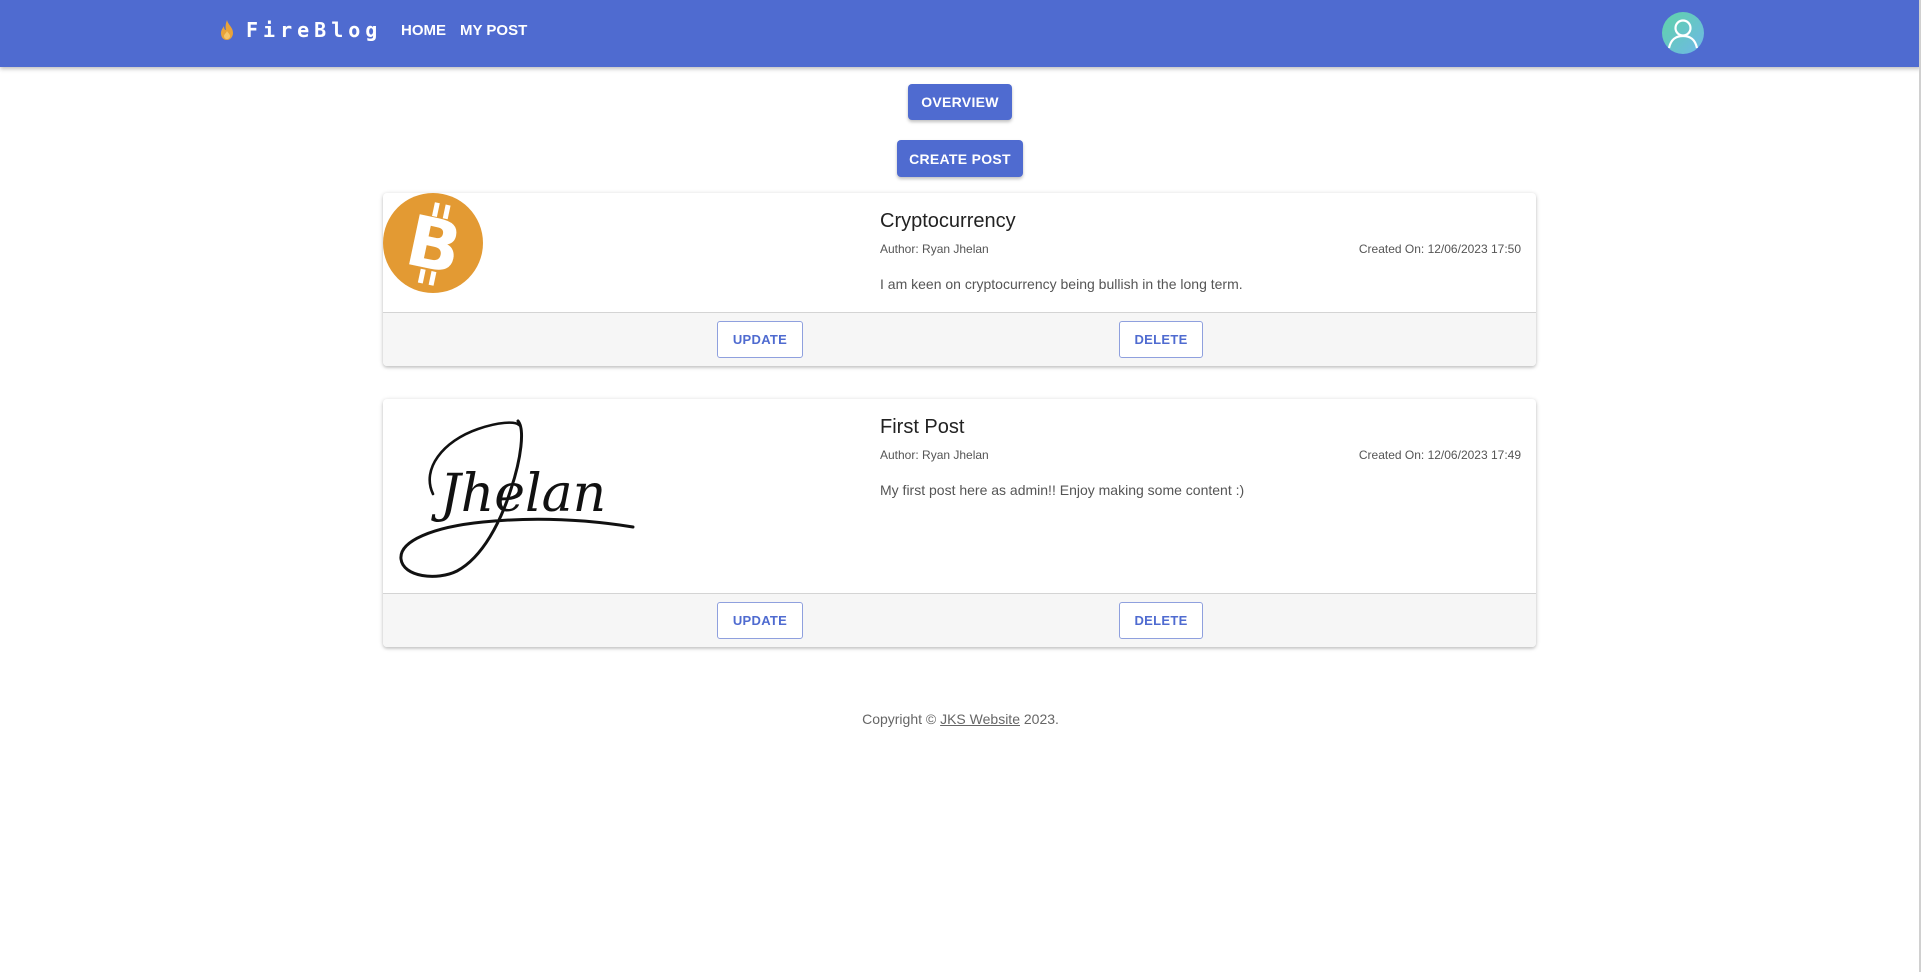 This screenshot has height=972, width=1921. What do you see at coordinates (493, 30) in the screenshot?
I see `nav-my-post: MY POST` at bounding box center [493, 30].